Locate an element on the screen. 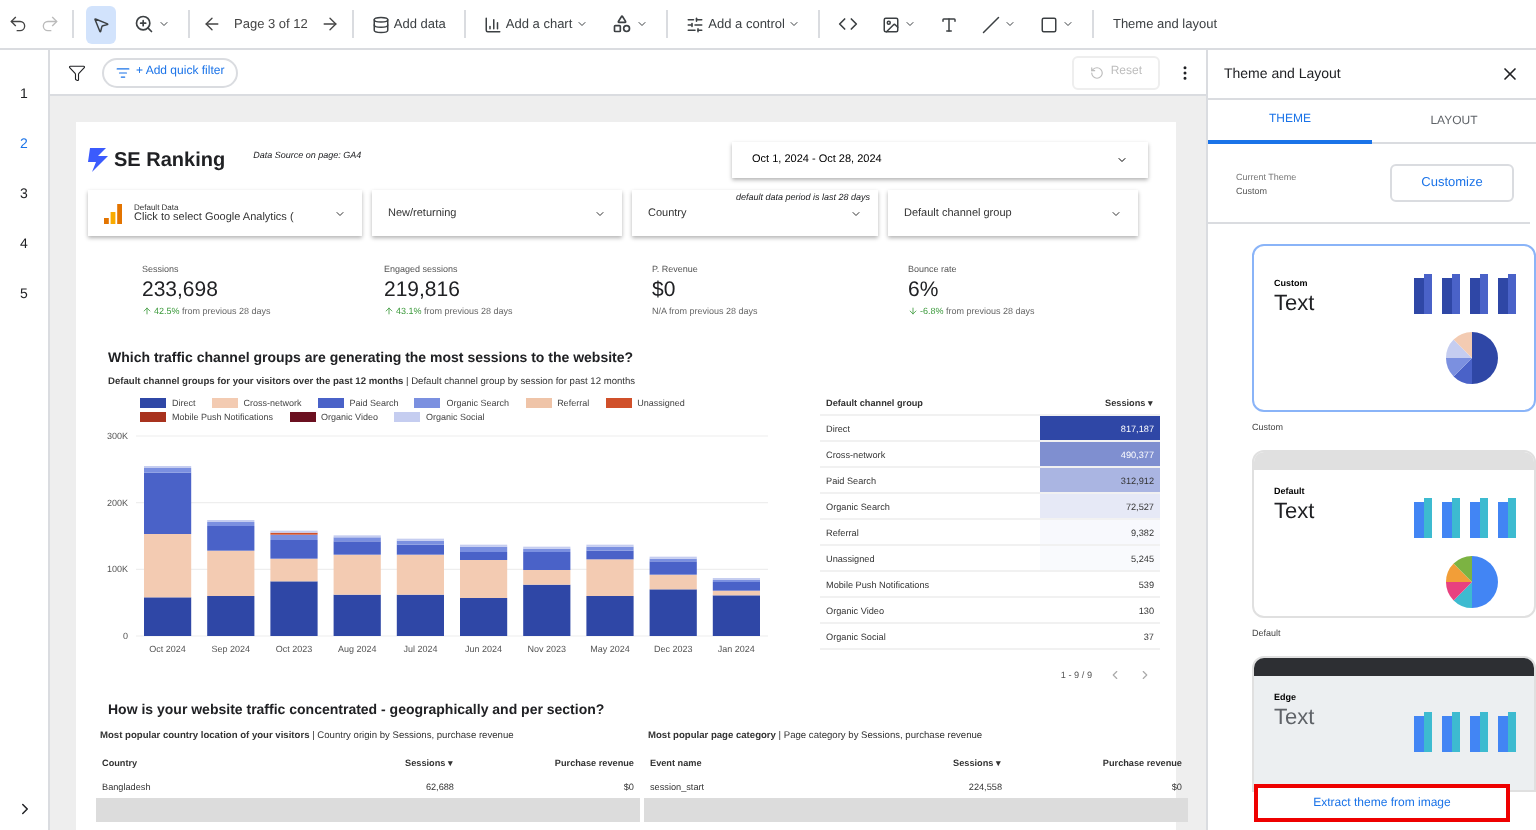  metric-value: 6% is located at coordinates (924, 290).